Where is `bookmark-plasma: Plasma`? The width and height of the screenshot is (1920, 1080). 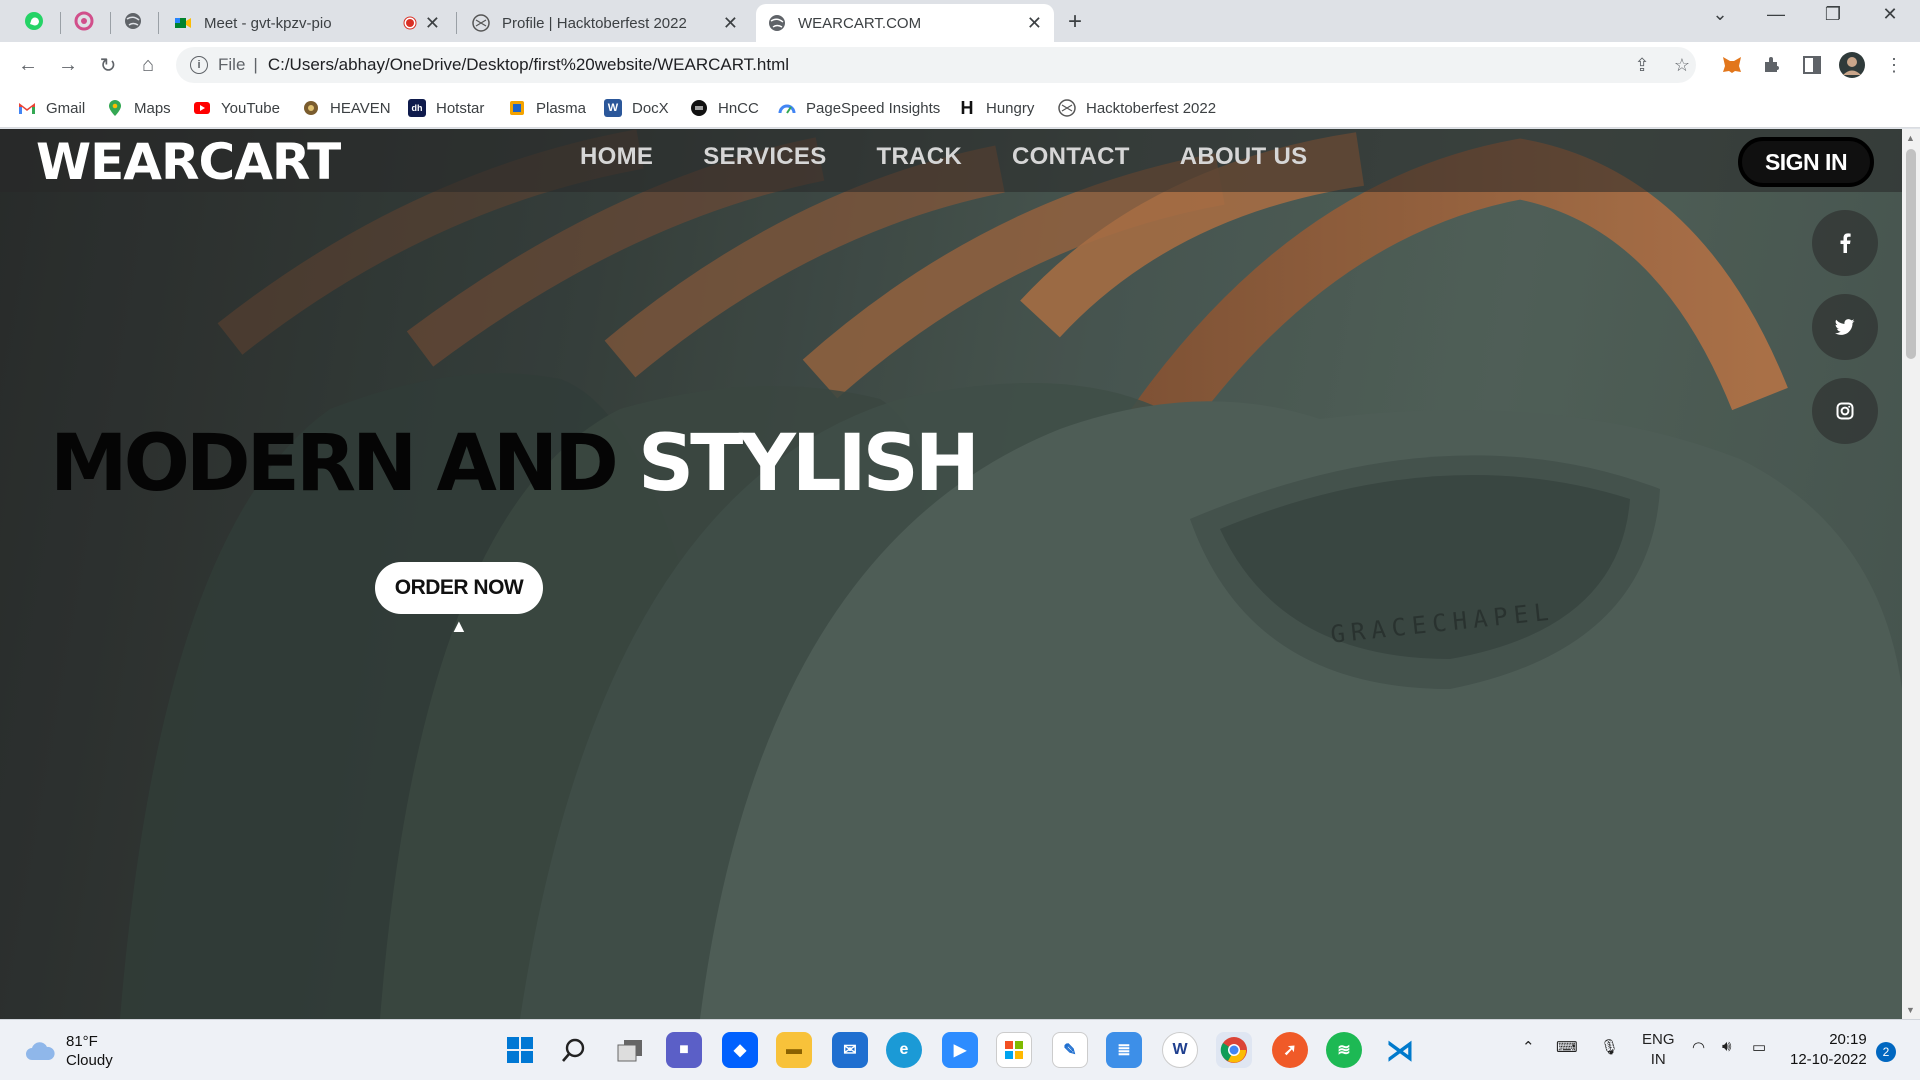 bookmark-plasma: Plasma is located at coordinates (547, 108).